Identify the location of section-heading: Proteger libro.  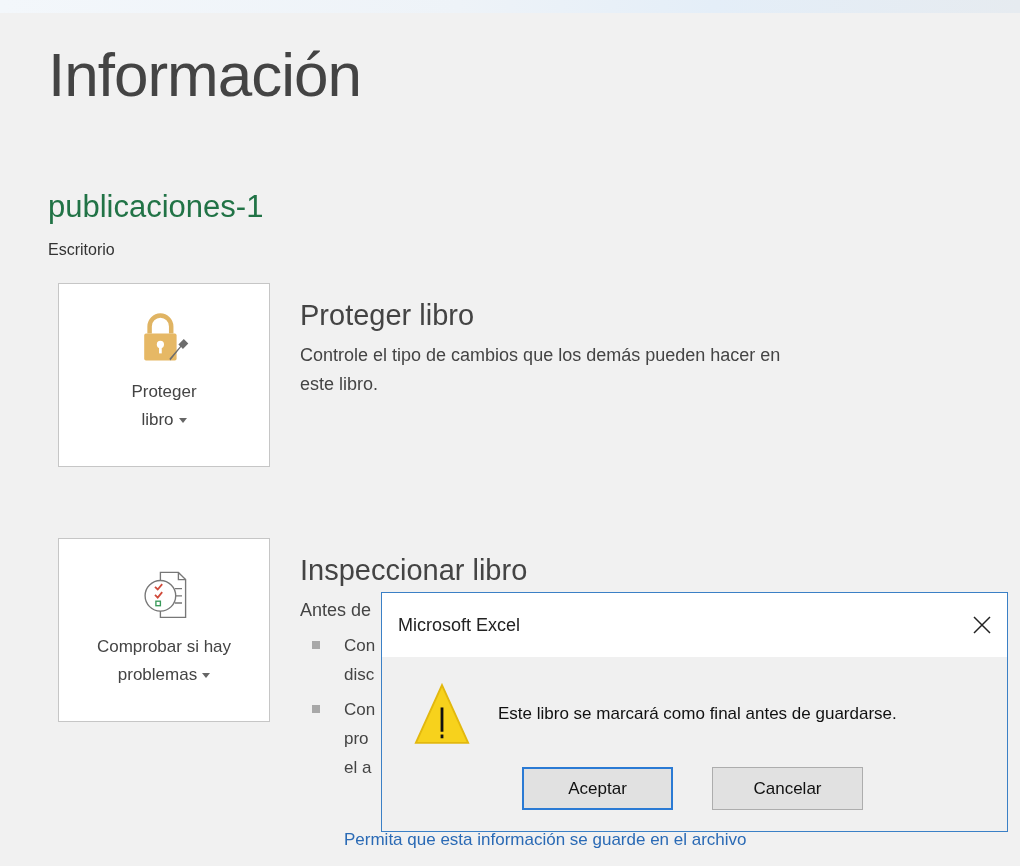
(388, 315).